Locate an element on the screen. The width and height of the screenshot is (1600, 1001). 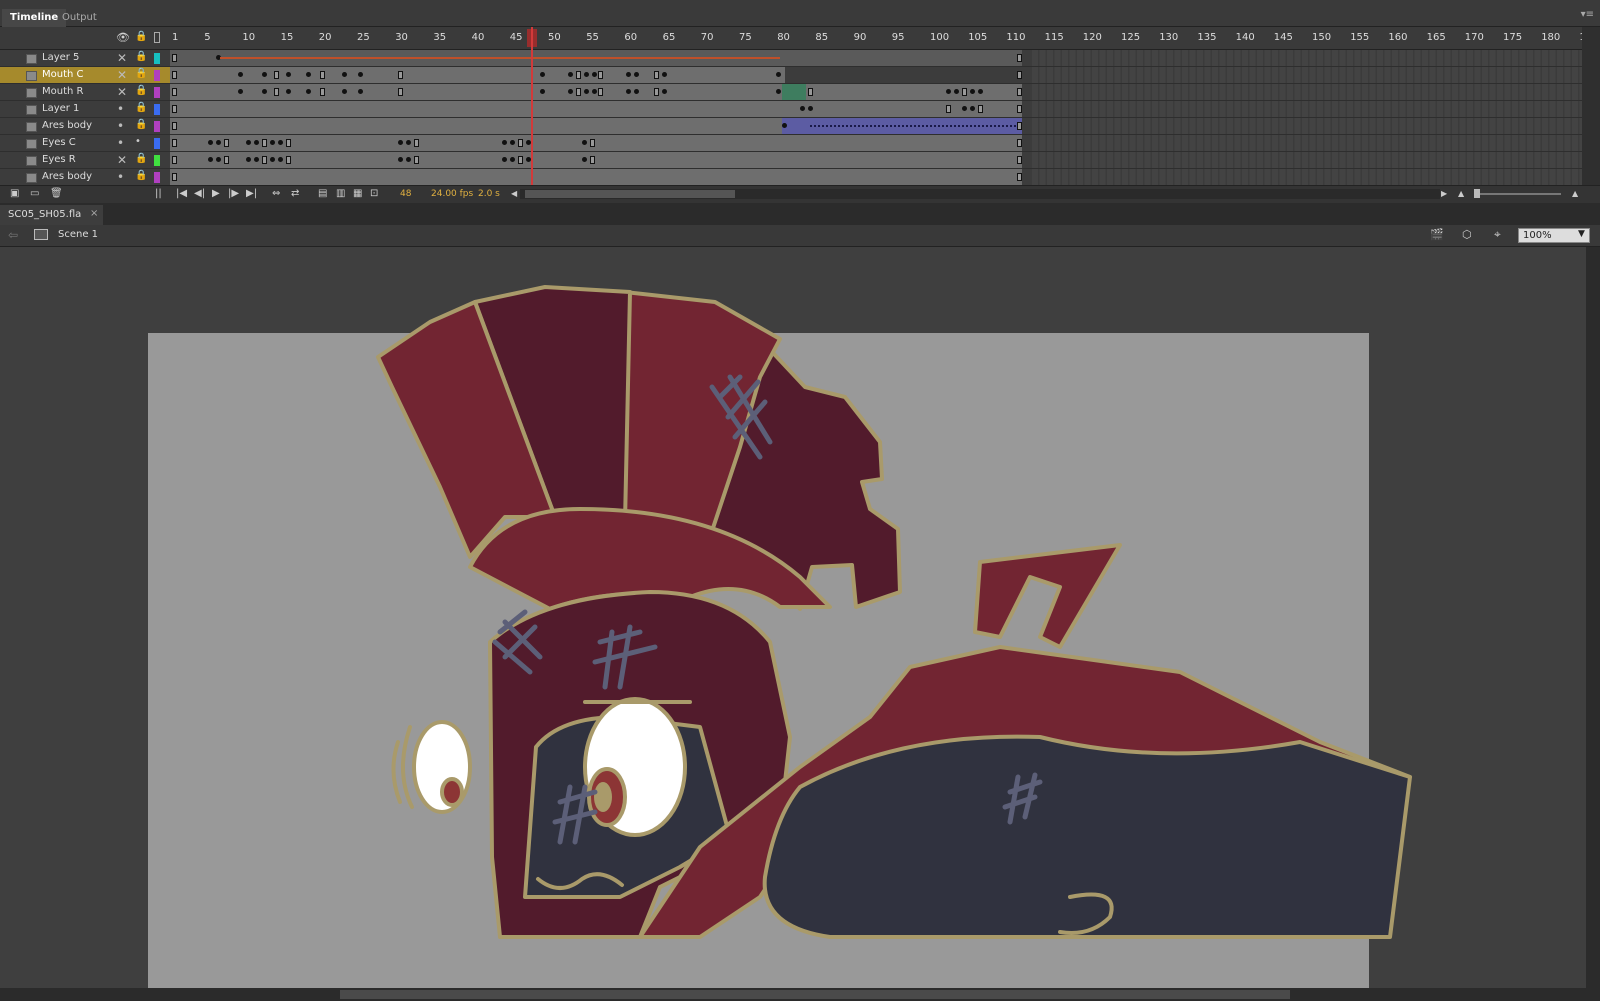
layer-row: Ares body • 🔒 is located at coordinates (85, 177).